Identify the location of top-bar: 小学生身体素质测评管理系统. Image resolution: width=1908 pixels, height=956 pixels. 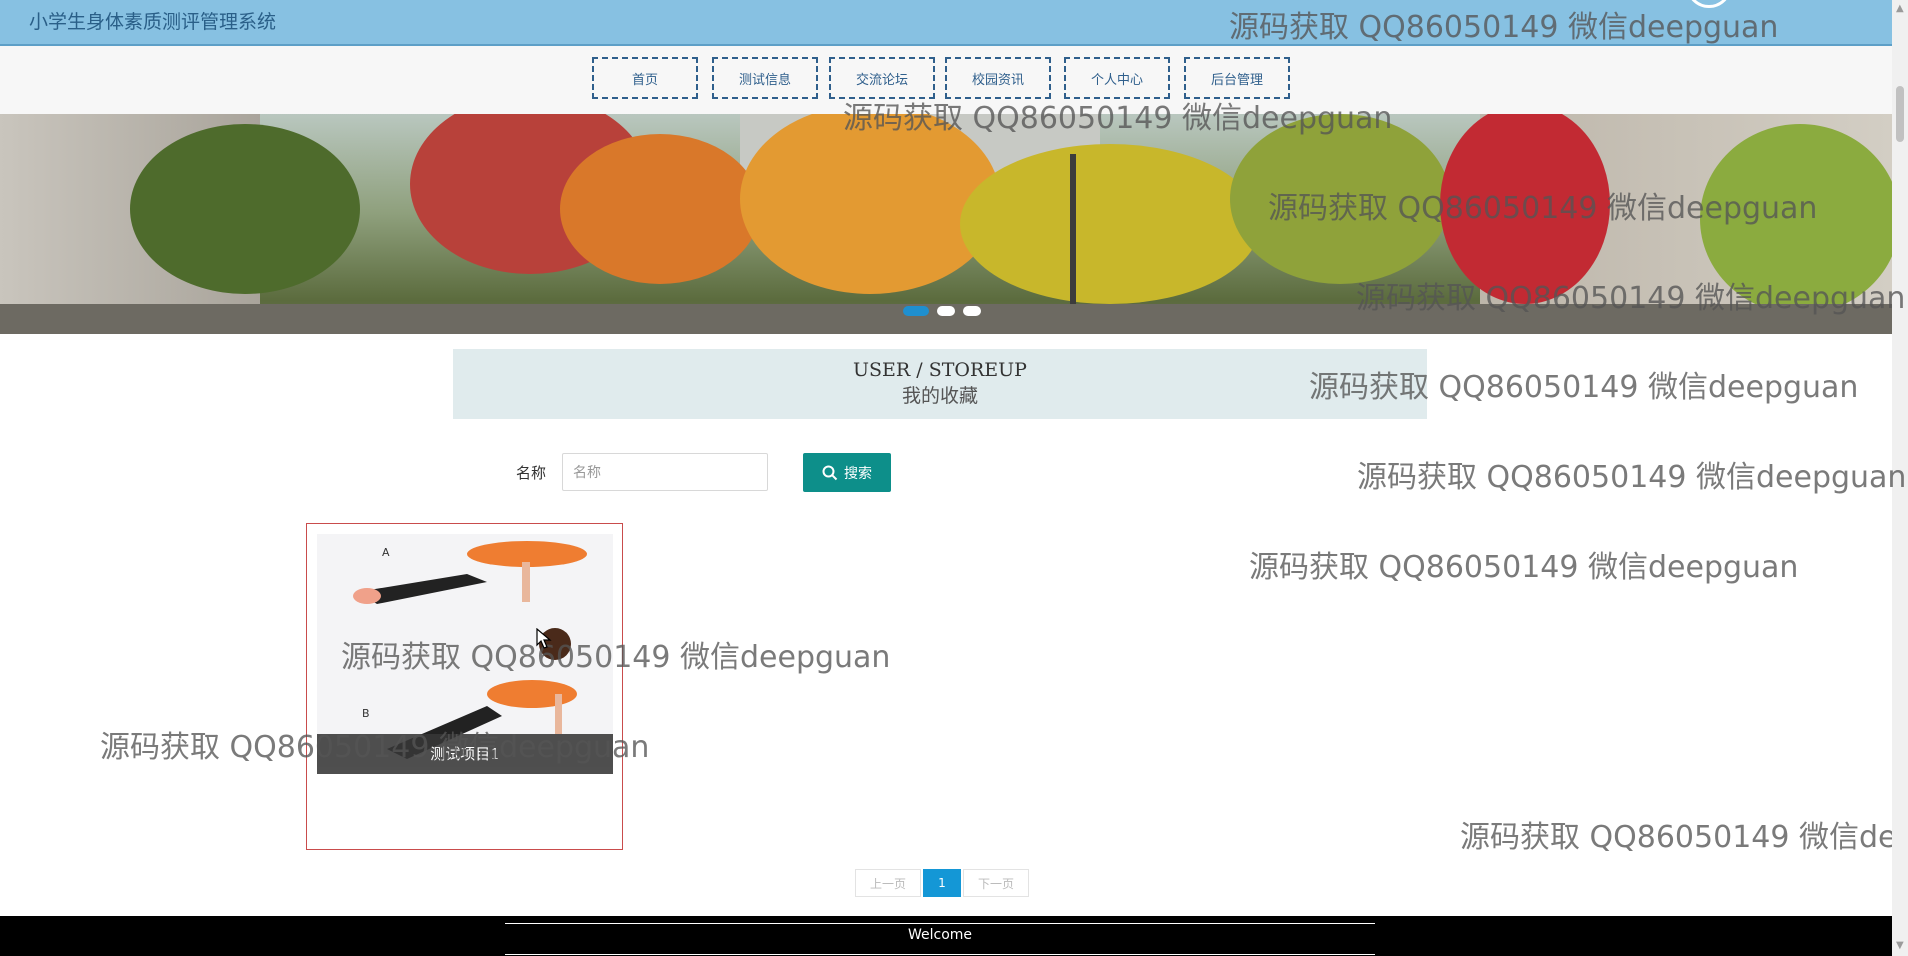
(954, 23).